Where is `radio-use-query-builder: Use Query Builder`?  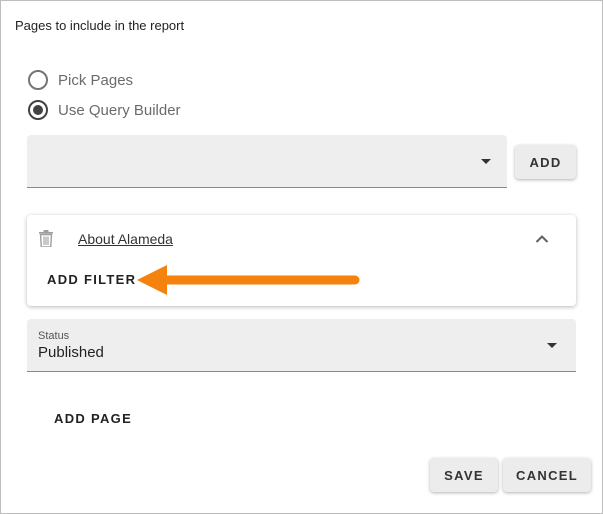 radio-use-query-builder: Use Query Builder is located at coordinates (104, 110).